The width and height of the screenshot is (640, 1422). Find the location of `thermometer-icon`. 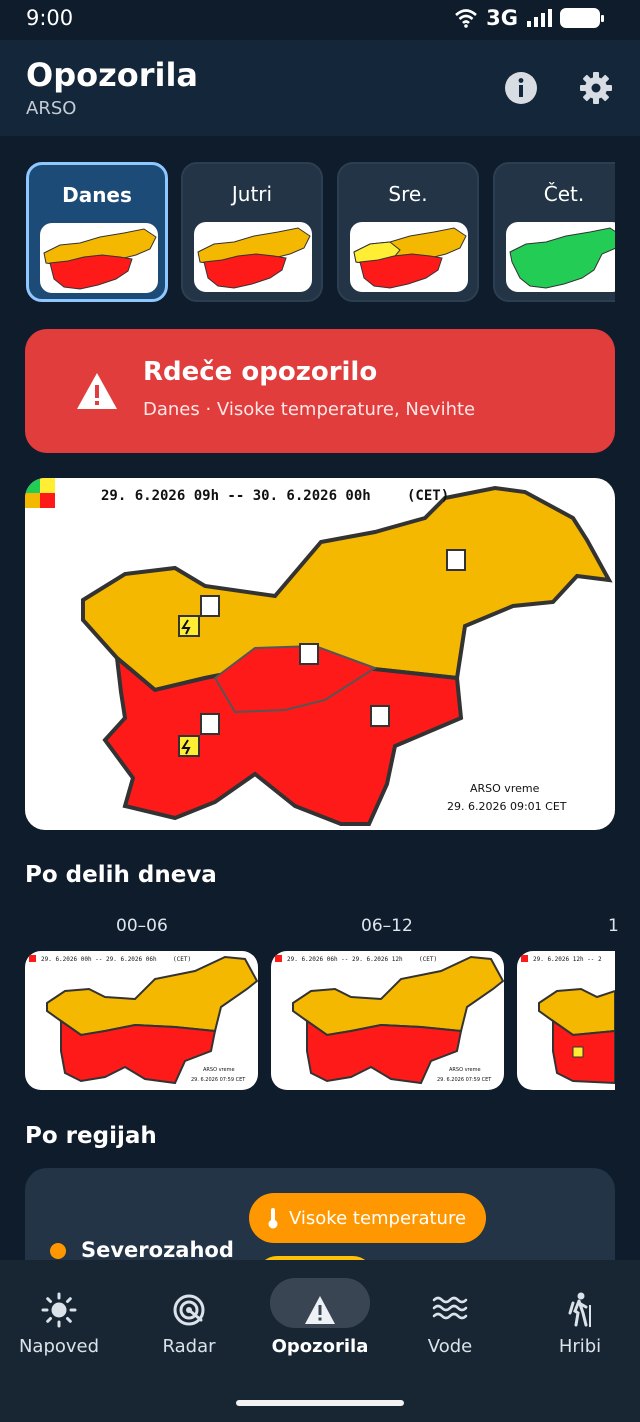

thermometer-icon is located at coordinates (273, 1218).